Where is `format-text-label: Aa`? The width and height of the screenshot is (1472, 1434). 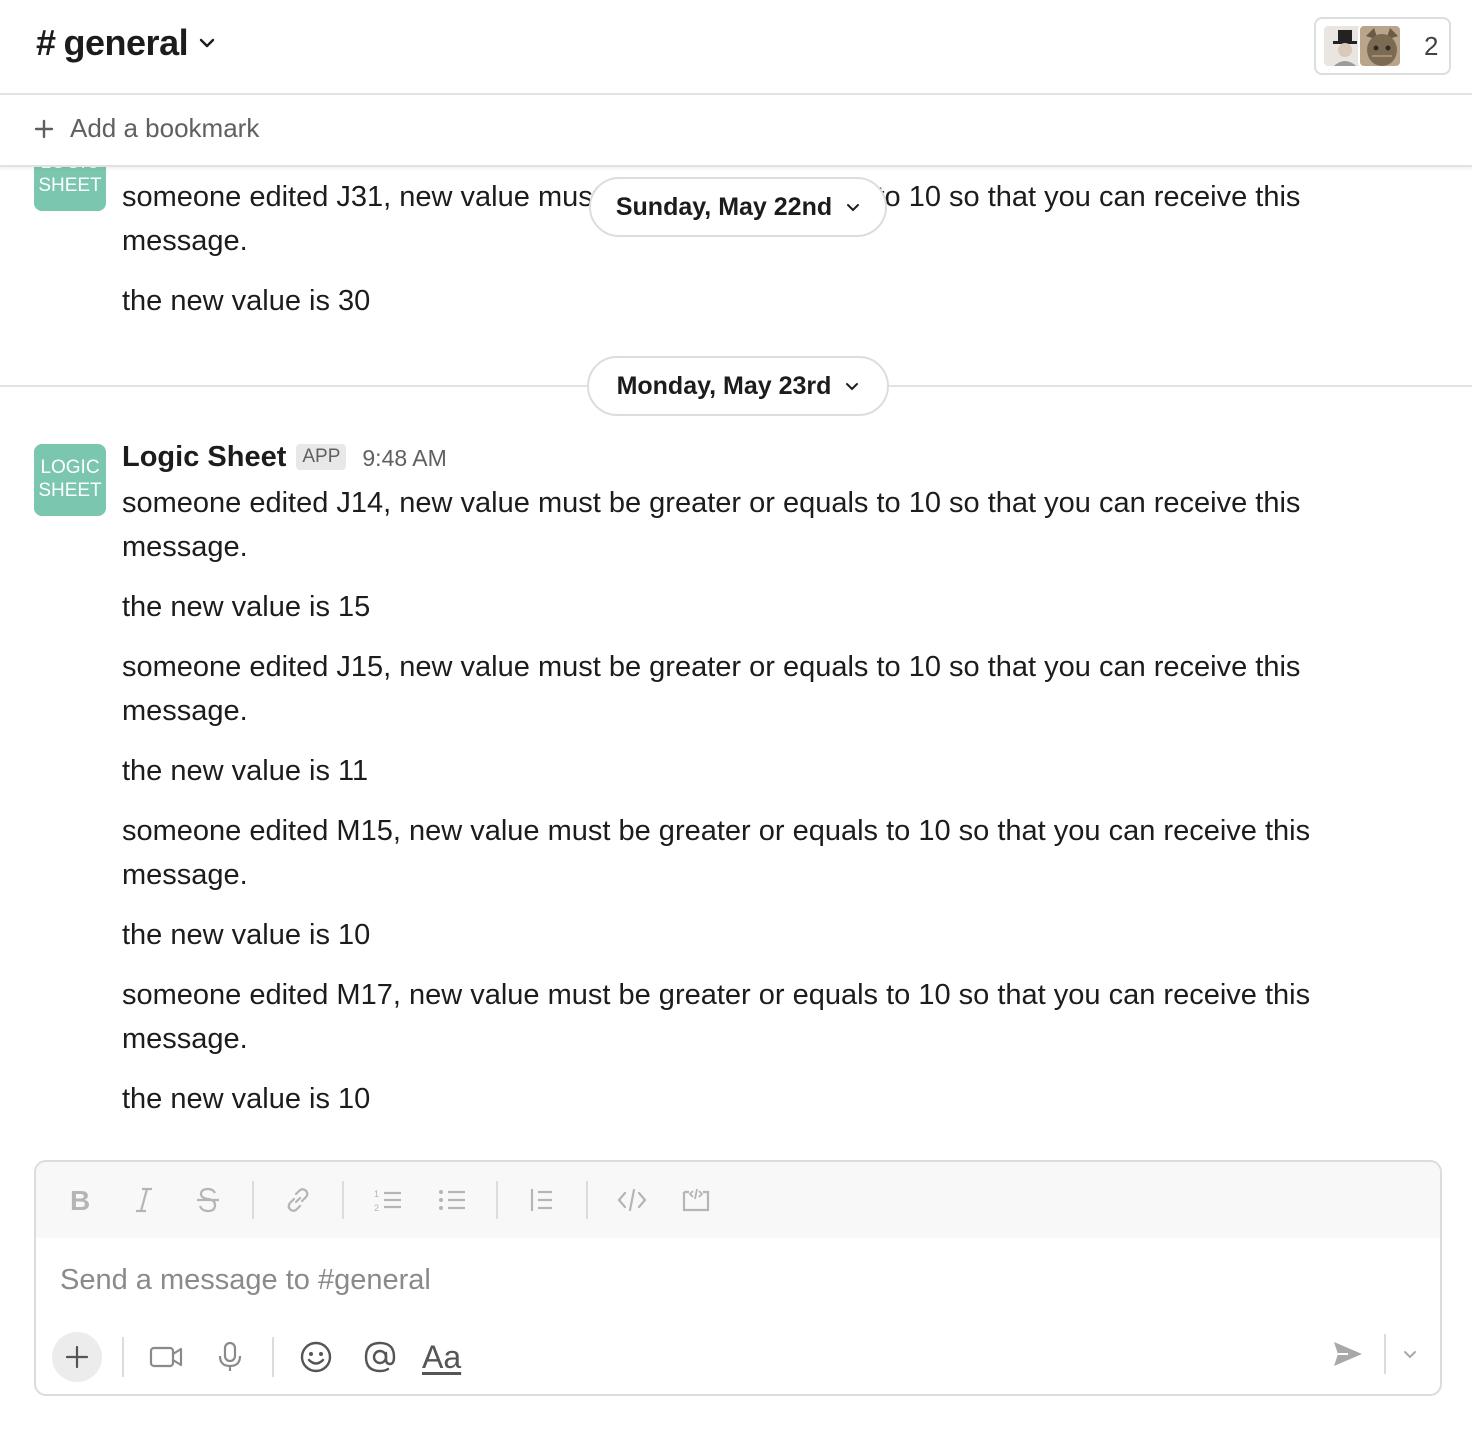 format-text-label: Aa is located at coordinates (442, 1356).